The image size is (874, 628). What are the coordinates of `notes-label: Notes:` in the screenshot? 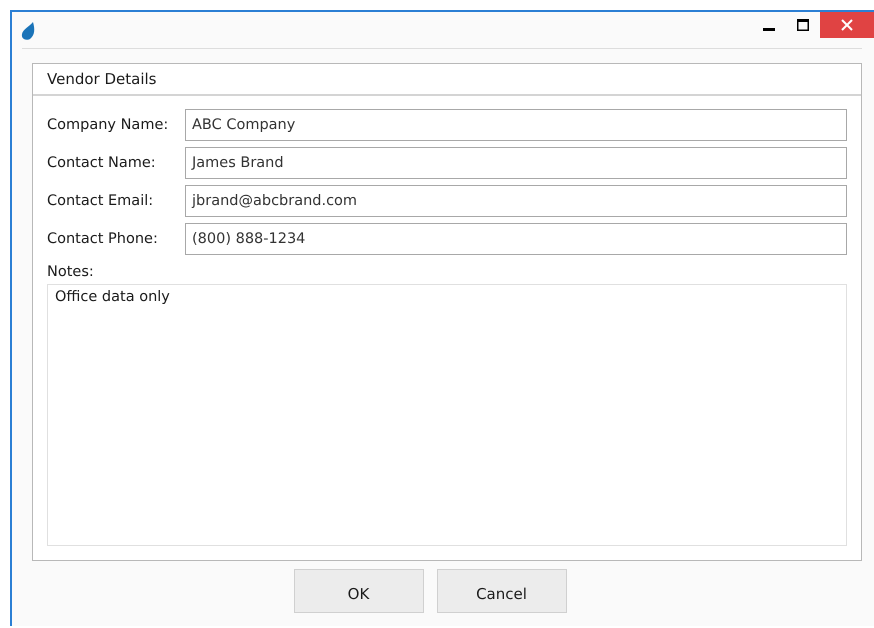 It's located at (71, 272).